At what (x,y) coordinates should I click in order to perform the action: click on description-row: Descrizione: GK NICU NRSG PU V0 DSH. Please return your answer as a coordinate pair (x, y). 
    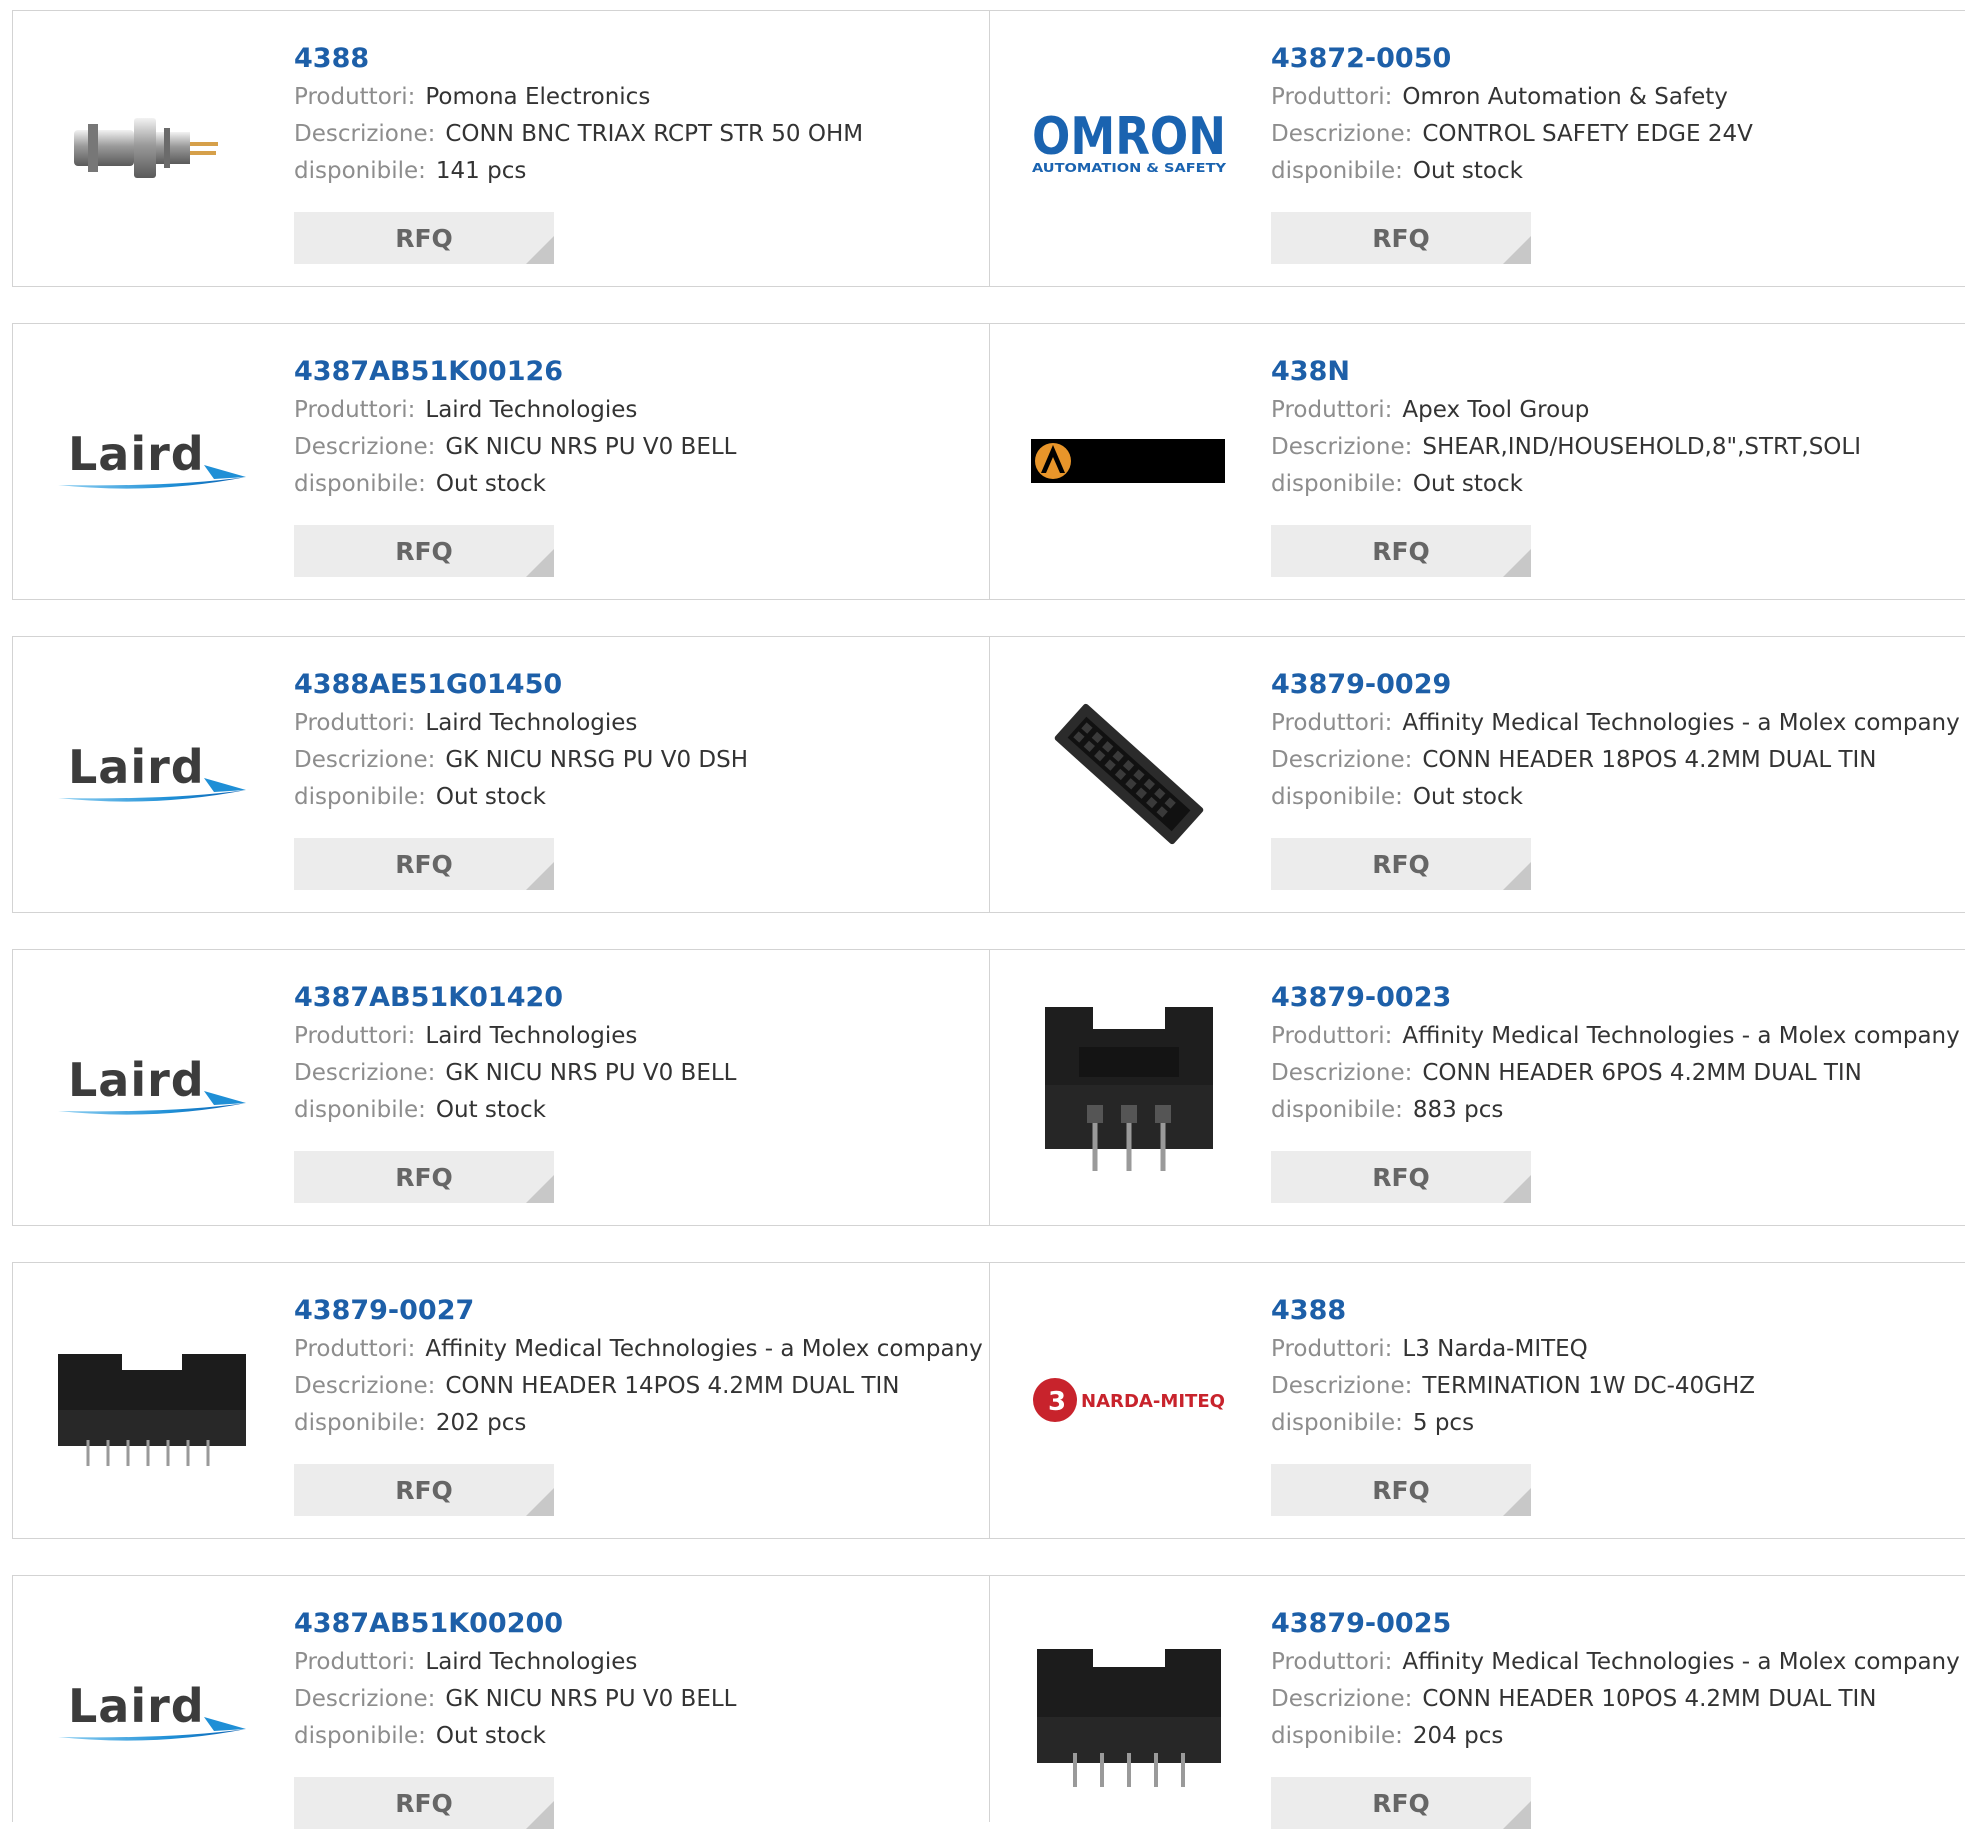
    Looking at the image, I should click on (636, 760).